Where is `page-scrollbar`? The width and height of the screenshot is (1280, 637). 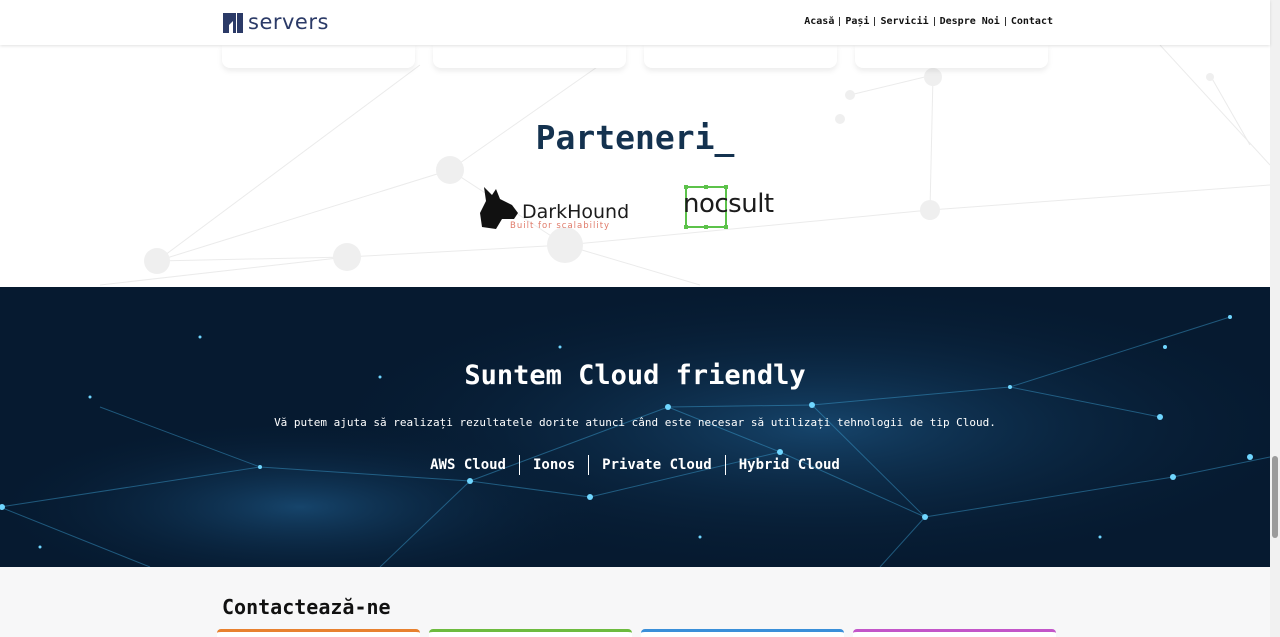
page-scrollbar is located at coordinates (1275, 318).